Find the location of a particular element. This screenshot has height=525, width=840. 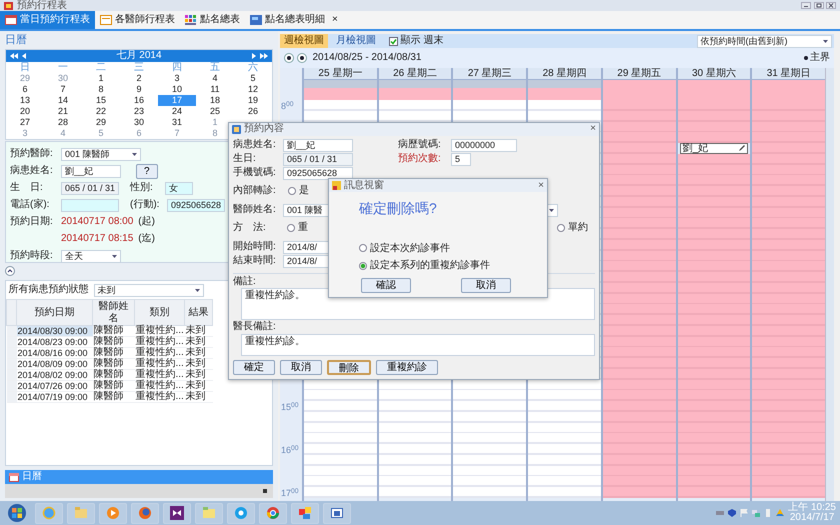

calendar-day: 28 is located at coordinates (63, 122).